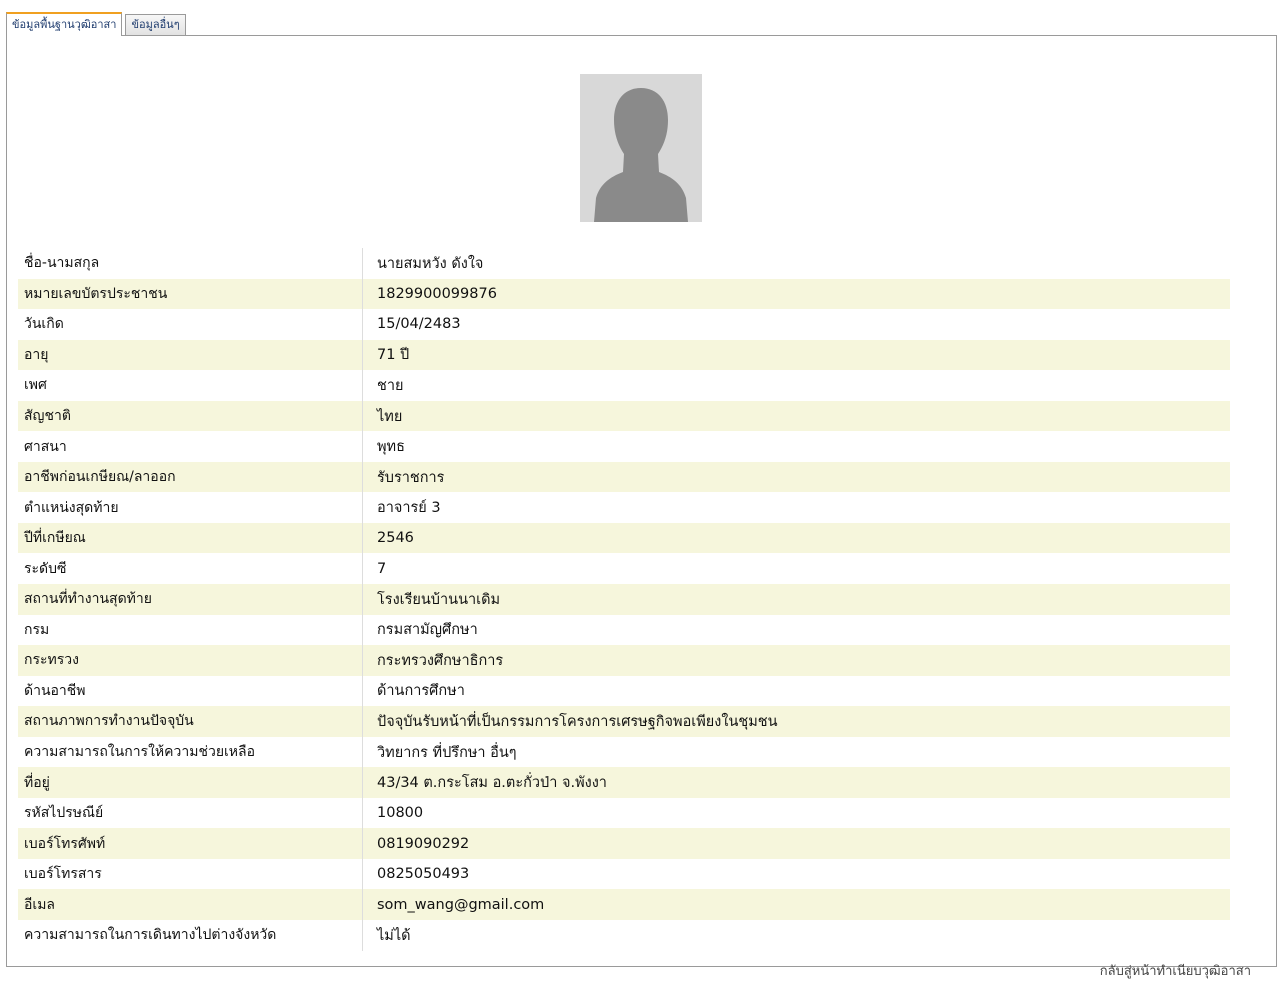  I want to click on profile-row: ชื่อ-นามสกุล นายสมหวัง ดังใจ, so click(624, 263).